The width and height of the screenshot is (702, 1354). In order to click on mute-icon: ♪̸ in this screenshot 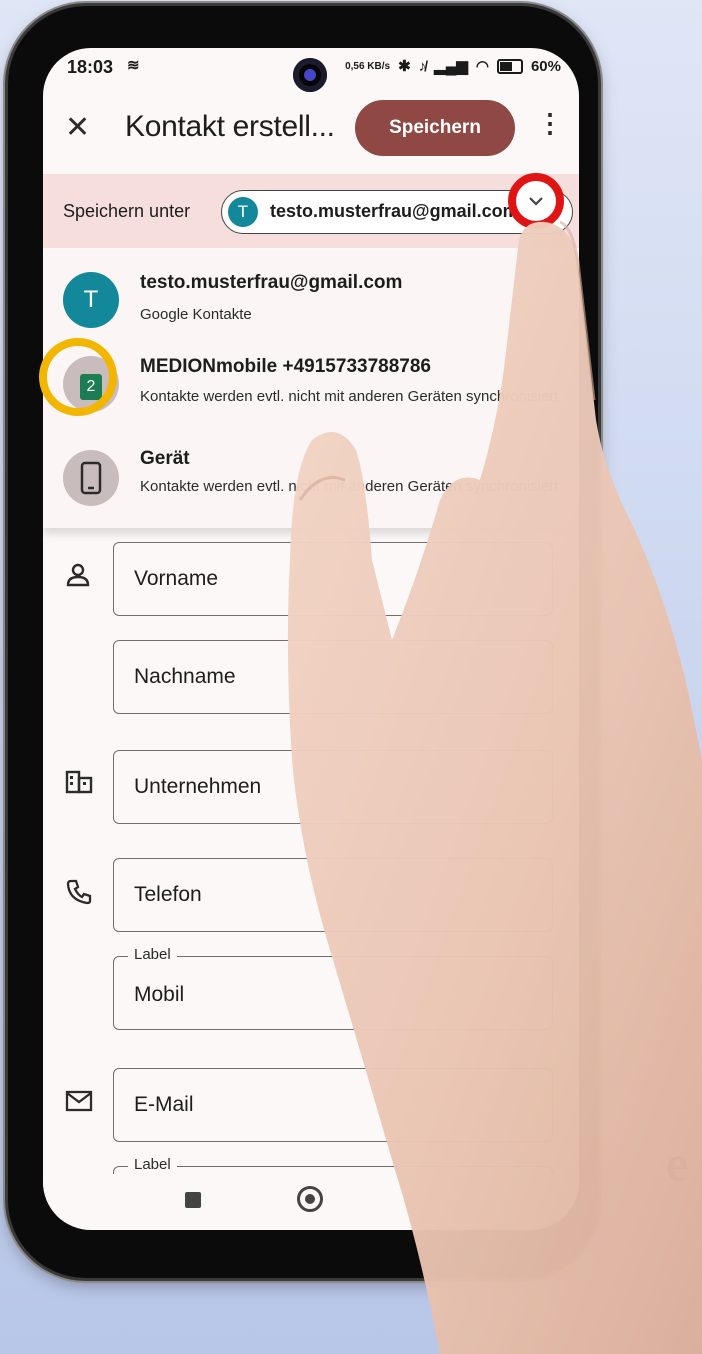, I will do `click(422, 66)`.